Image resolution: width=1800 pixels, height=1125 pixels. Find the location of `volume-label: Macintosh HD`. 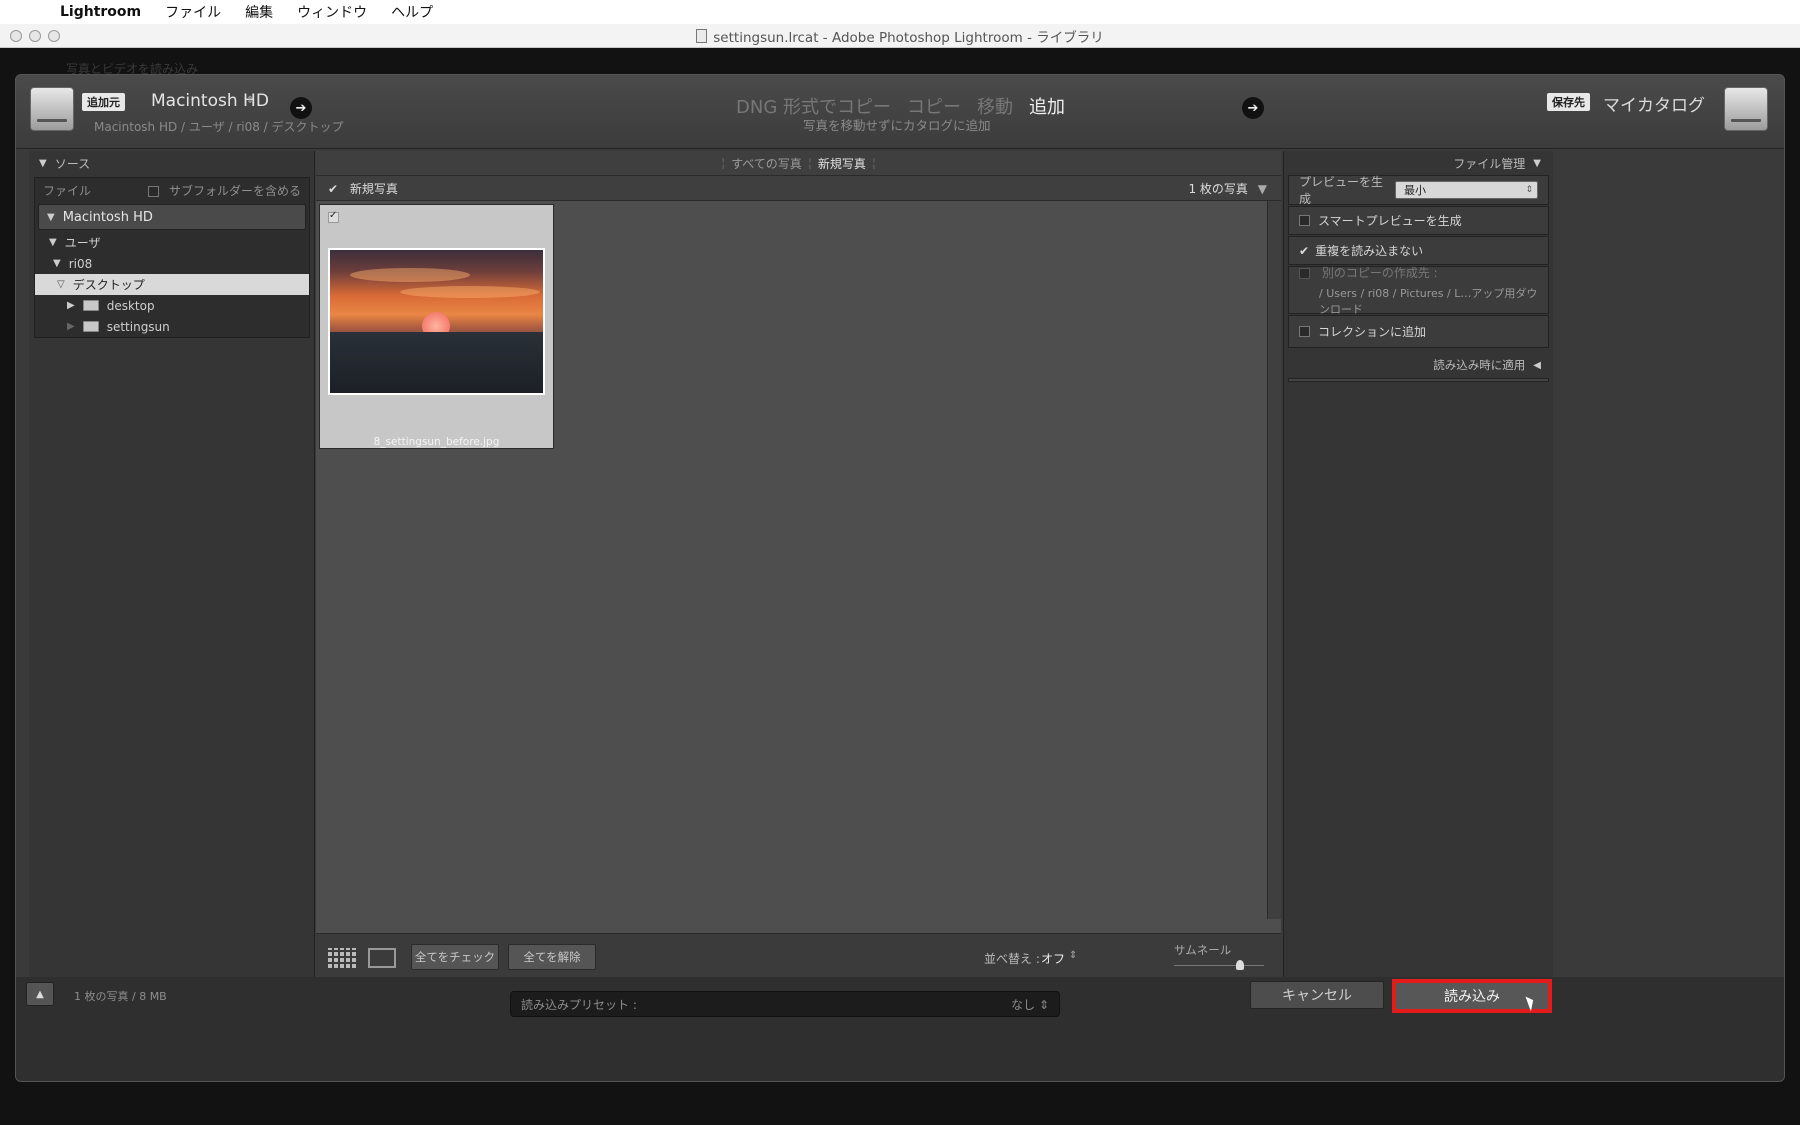

volume-label: Macintosh HD is located at coordinates (107, 217).